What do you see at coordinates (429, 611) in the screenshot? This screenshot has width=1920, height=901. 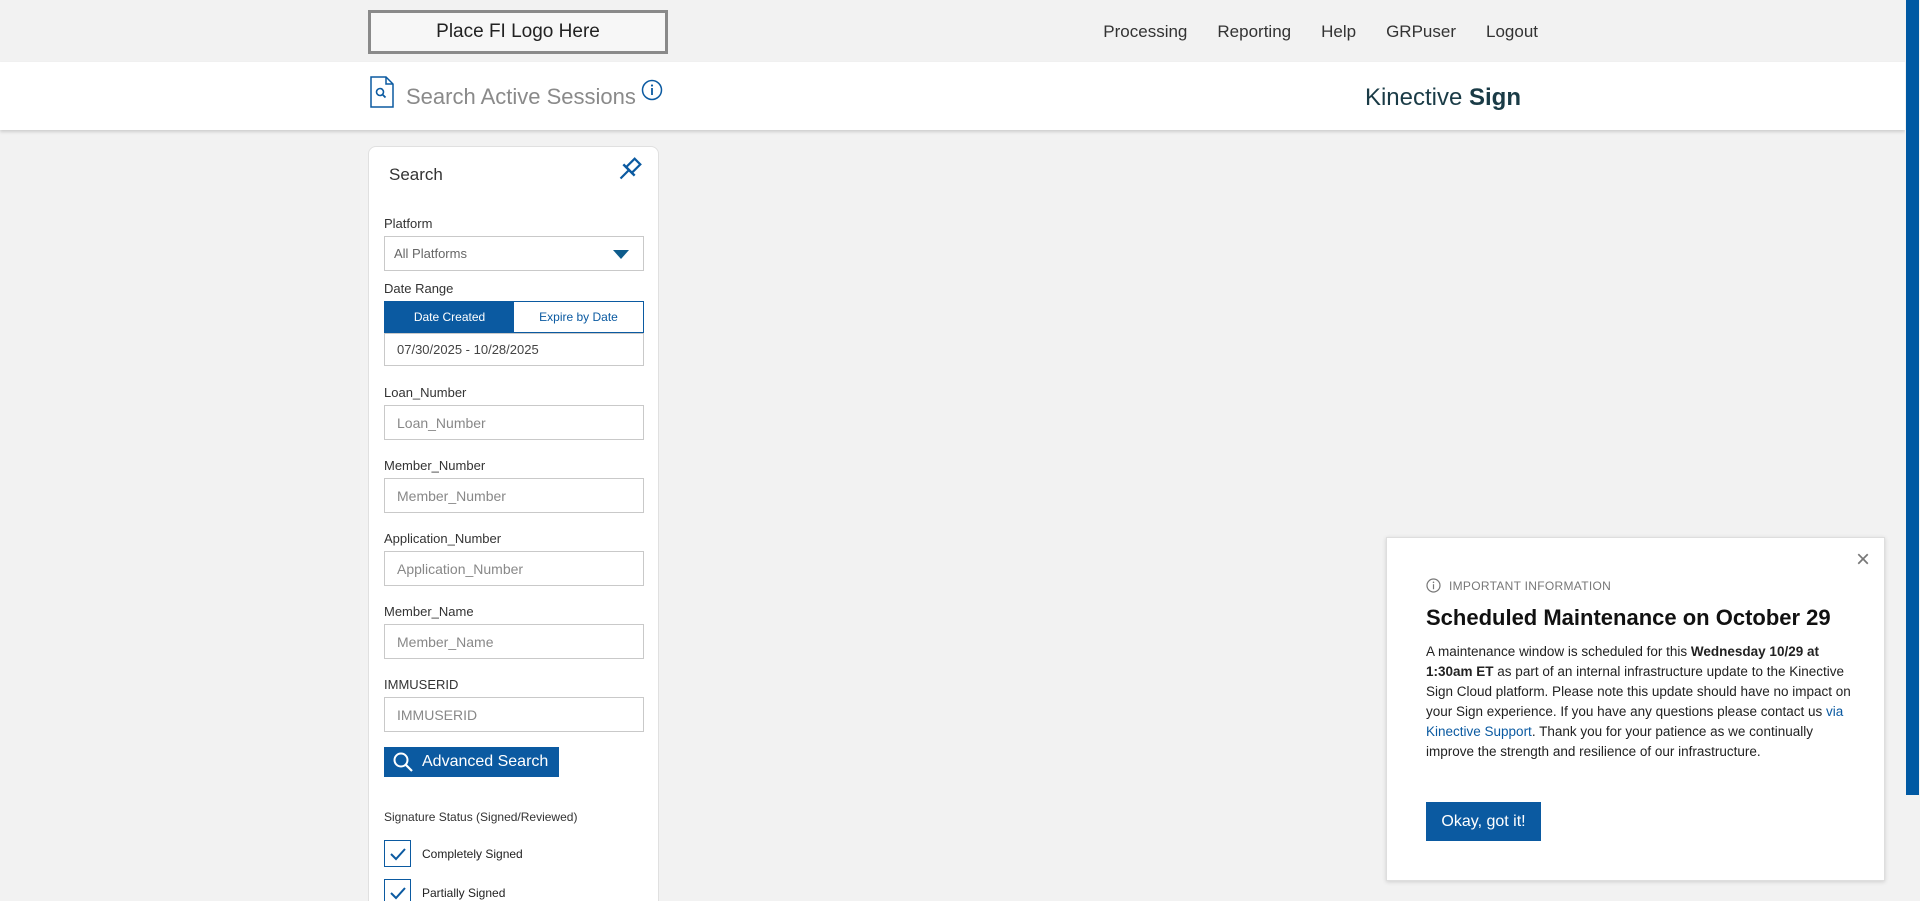 I see `member-name-label: Member_Name` at bounding box center [429, 611].